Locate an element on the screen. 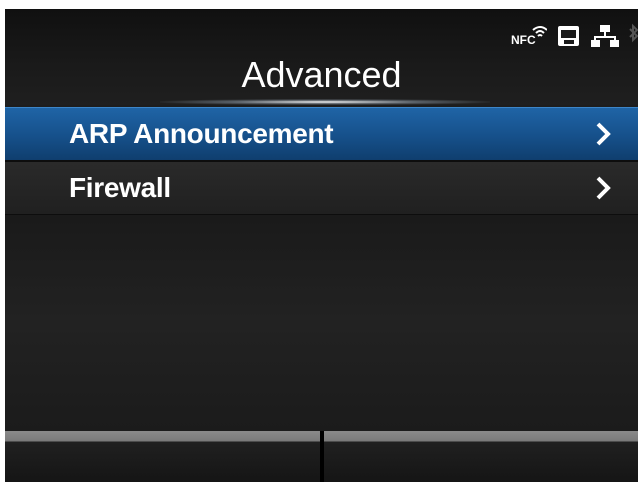  menu-item-arp-announcement: ARP Announcement is located at coordinates (321, 134).